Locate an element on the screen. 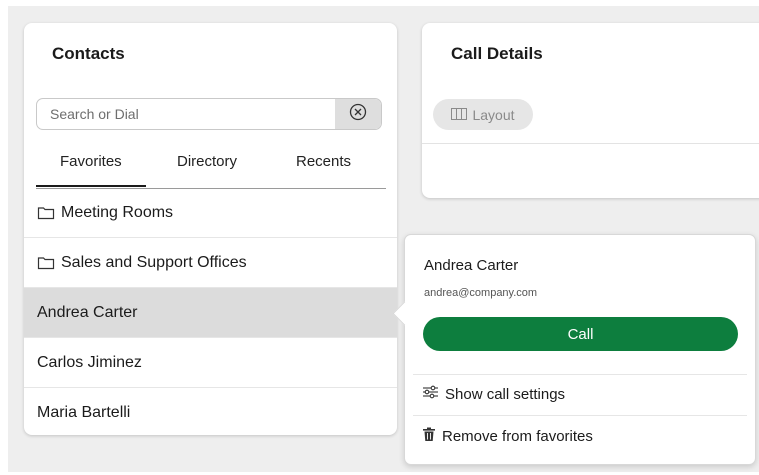  remove-from-favorites-item: Remove from favorites is located at coordinates (507, 436).